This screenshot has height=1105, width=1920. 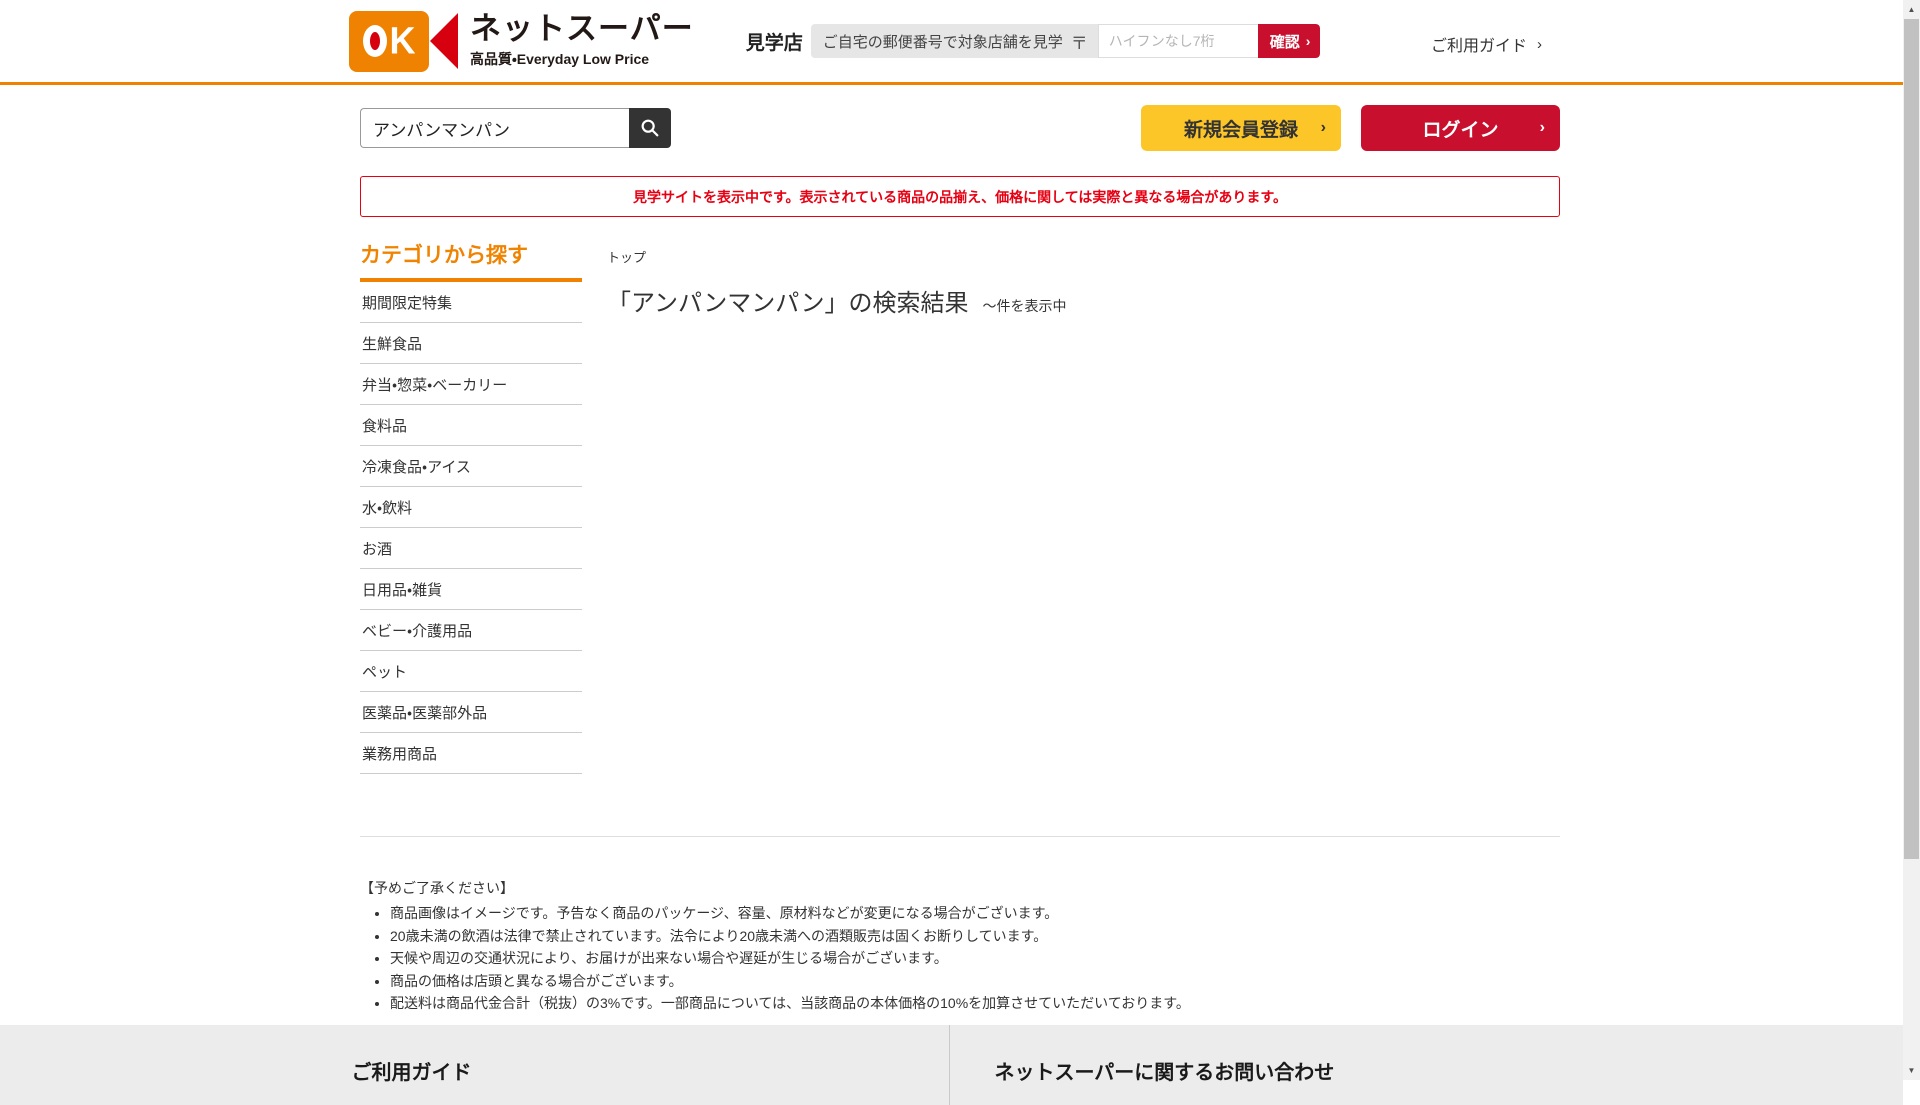 I want to click on scrollbar-thumb, so click(x=1911, y=439).